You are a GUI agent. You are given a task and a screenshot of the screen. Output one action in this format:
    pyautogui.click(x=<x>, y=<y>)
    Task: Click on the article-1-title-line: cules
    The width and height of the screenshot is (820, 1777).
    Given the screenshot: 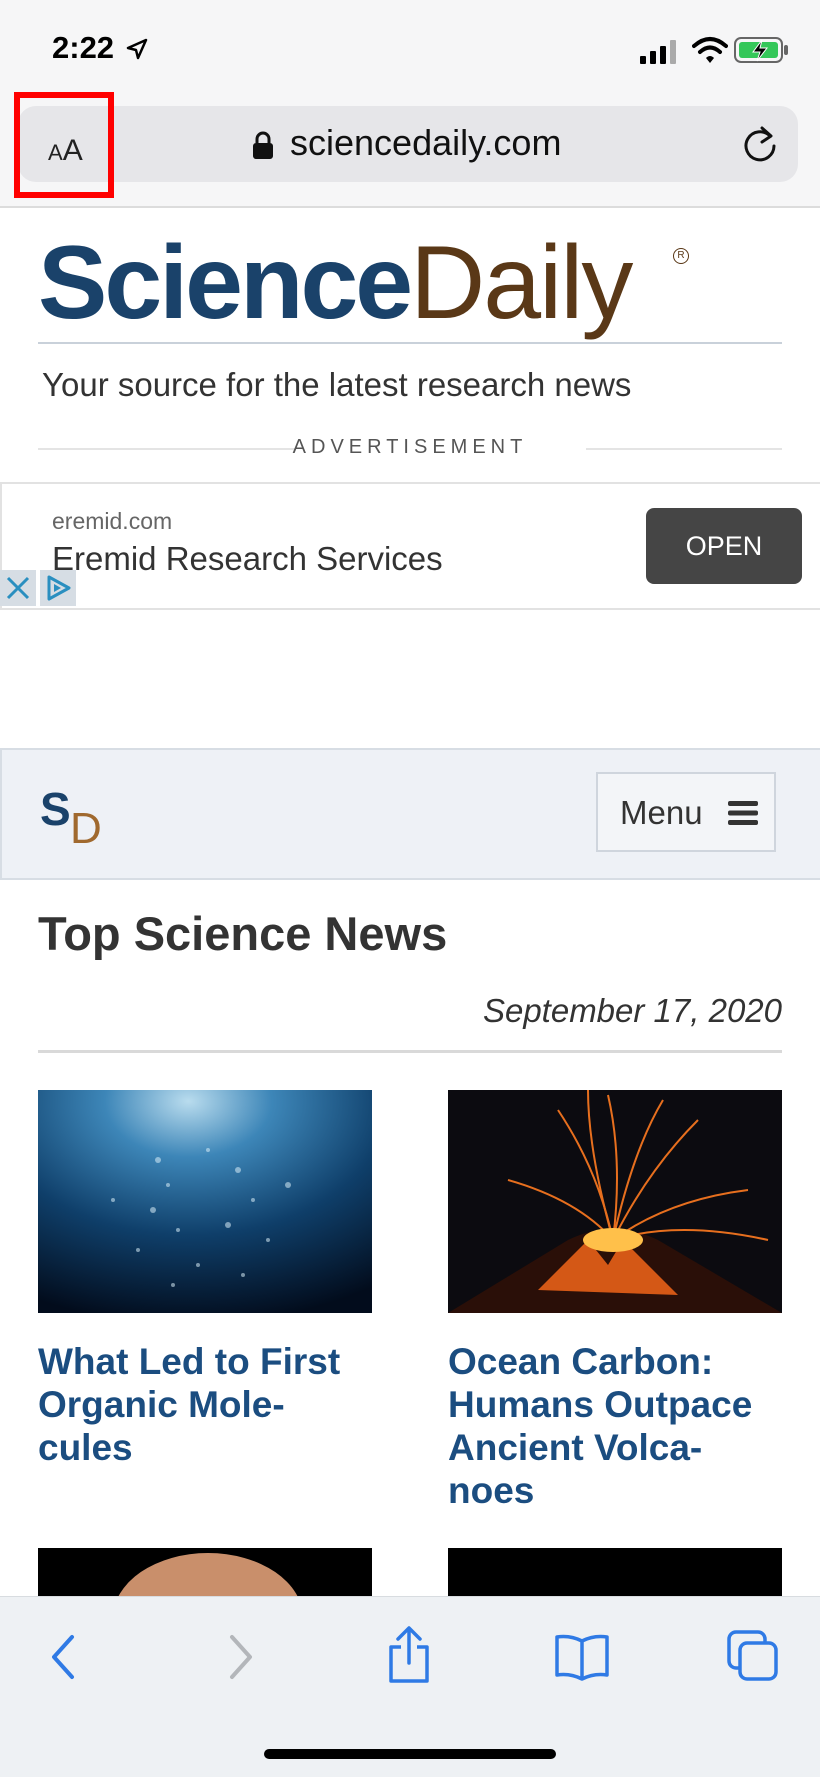 What is the action you would take?
    pyautogui.click(x=205, y=1447)
    